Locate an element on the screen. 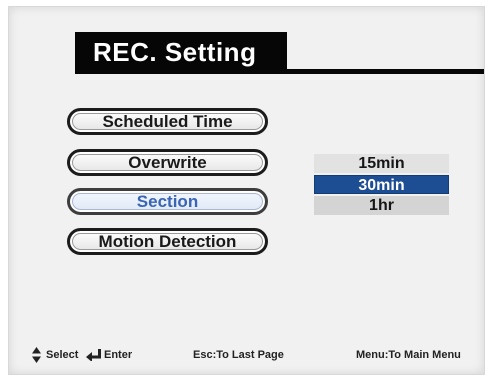  enter-arrow-icon is located at coordinates (93, 355).